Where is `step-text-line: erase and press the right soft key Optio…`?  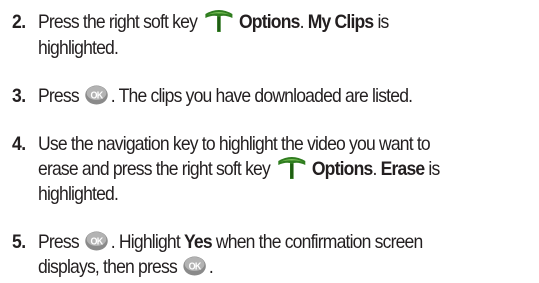
step-text-line: erase and press the right soft key Optio… is located at coordinates (239, 168).